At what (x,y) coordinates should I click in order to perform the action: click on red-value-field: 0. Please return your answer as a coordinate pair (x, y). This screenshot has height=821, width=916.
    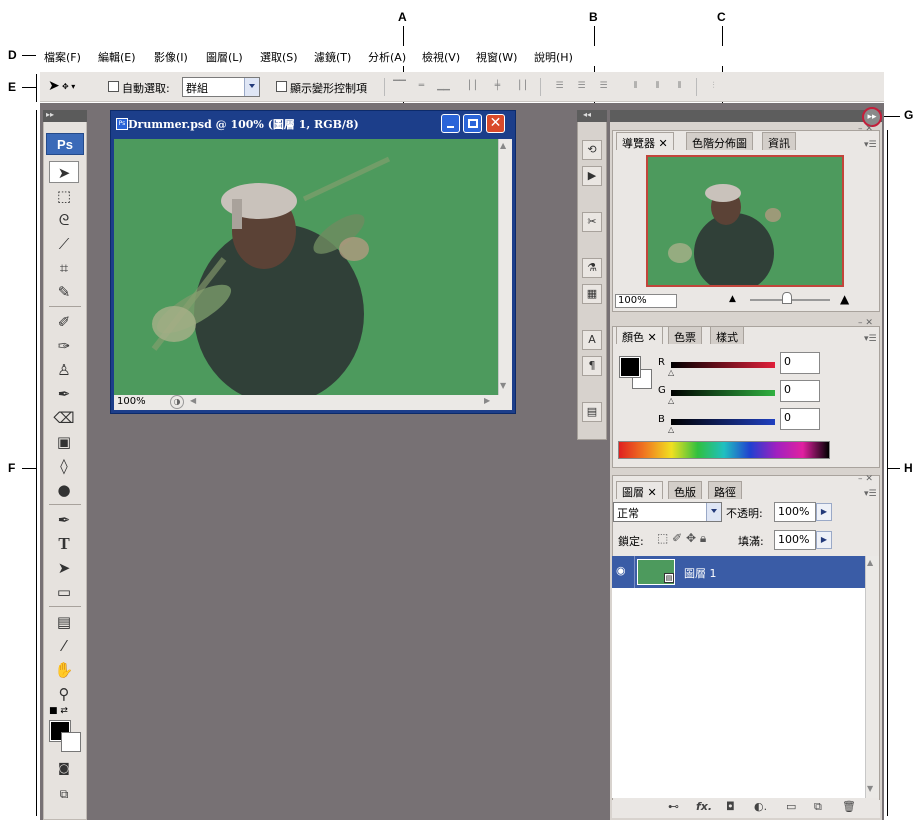
    Looking at the image, I should click on (800, 363).